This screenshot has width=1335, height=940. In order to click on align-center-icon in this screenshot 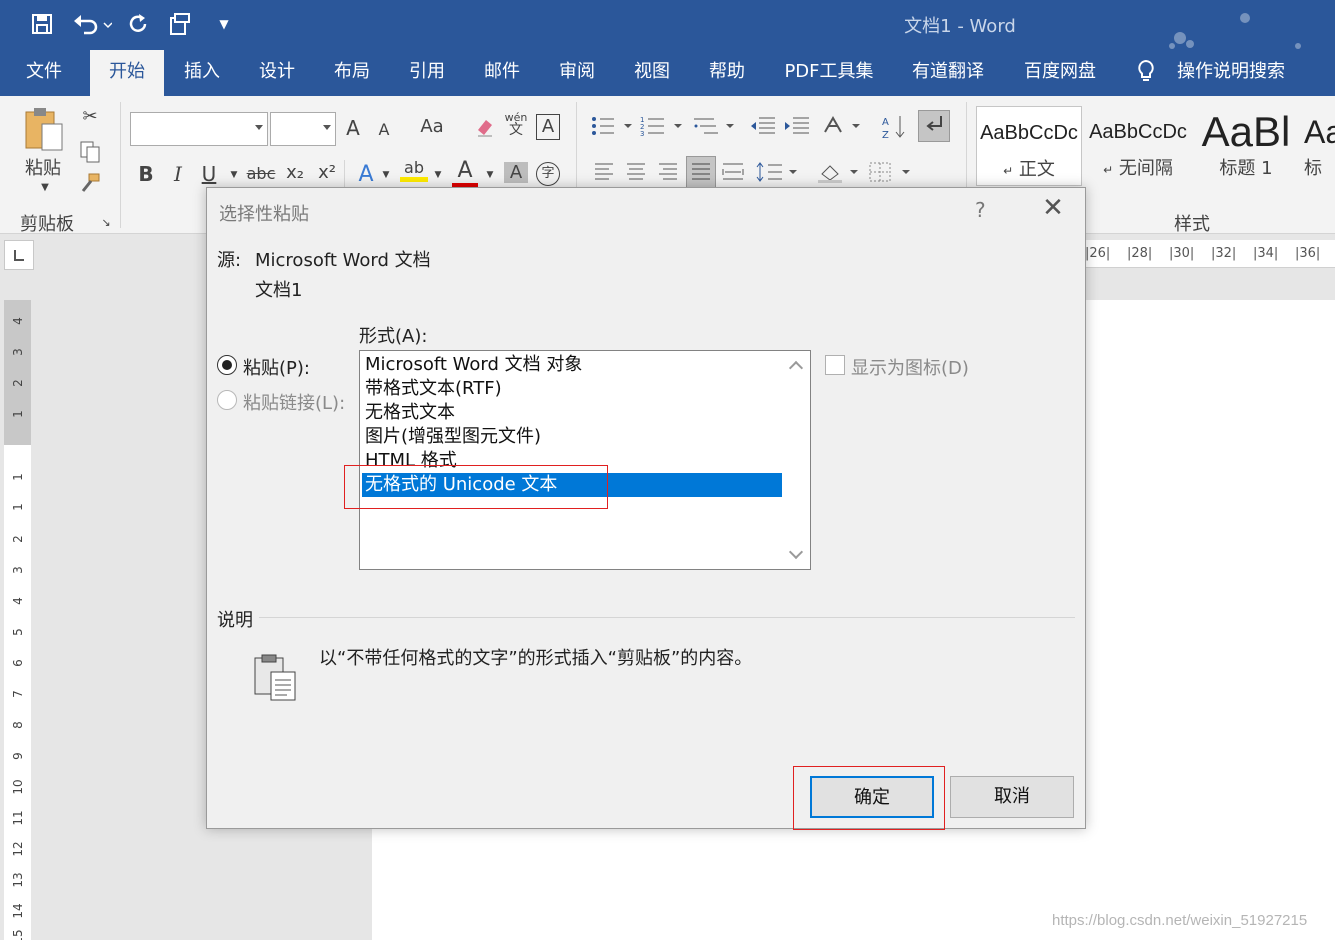, I will do `click(636, 174)`.